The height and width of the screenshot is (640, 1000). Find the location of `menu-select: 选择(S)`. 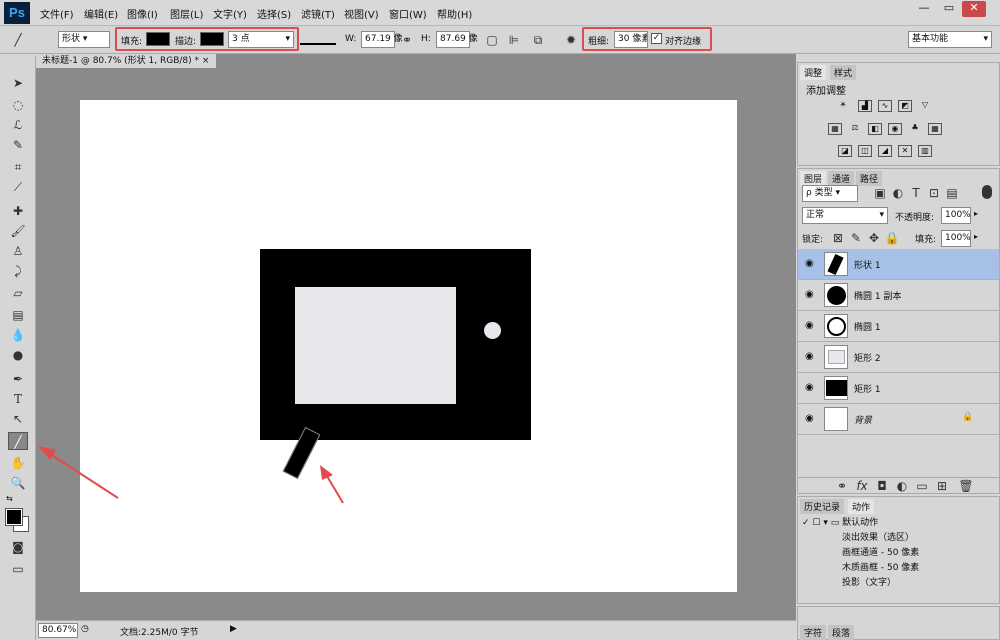

menu-select: 选择(S) is located at coordinates (274, 13).